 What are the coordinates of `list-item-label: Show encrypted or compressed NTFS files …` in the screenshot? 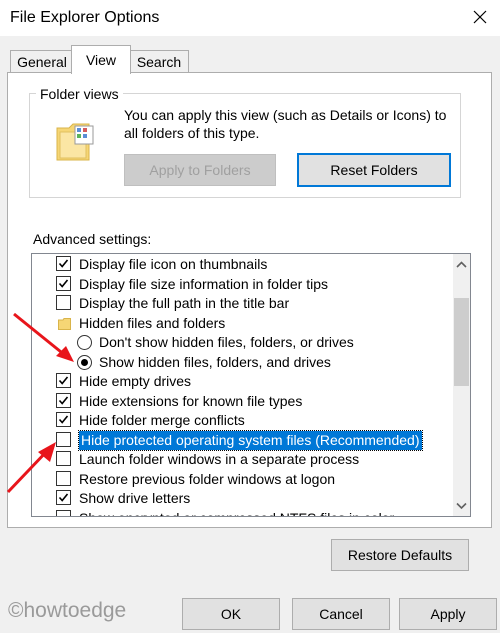 It's located at (236, 513).